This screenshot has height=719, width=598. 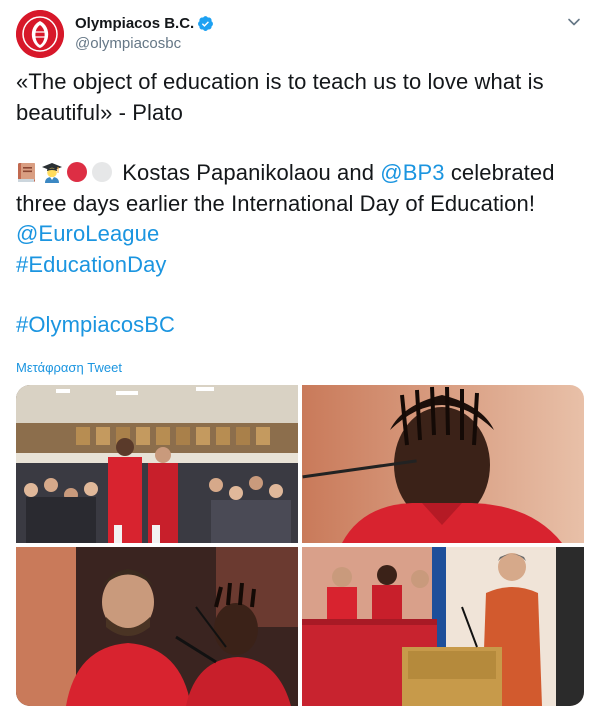 I want to click on verified-badge-icon, so click(x=206, y=23).